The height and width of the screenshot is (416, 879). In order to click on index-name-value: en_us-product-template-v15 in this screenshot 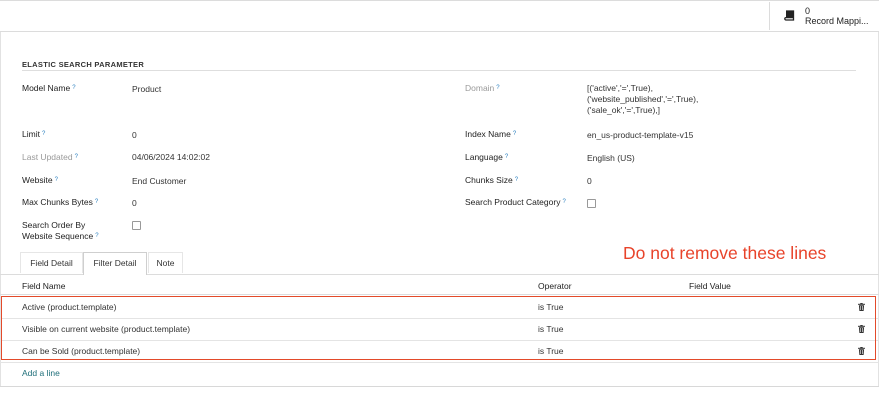, I will do `click(640, 135)`.